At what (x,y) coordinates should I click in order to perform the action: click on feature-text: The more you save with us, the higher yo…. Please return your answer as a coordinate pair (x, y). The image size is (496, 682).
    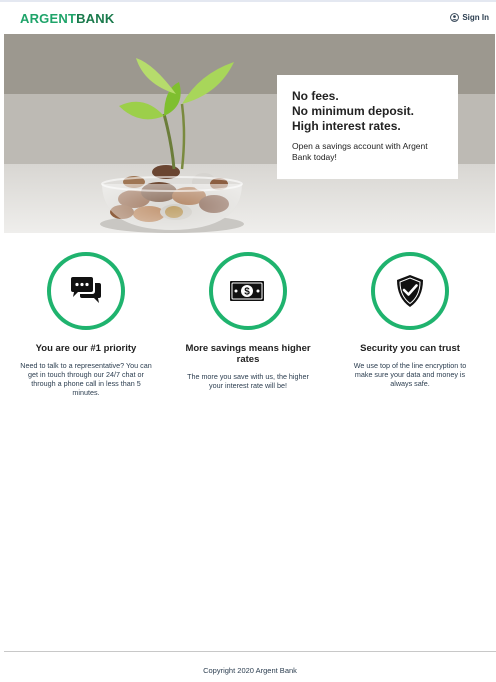
    Looking at the image, I should click on (248, 381).